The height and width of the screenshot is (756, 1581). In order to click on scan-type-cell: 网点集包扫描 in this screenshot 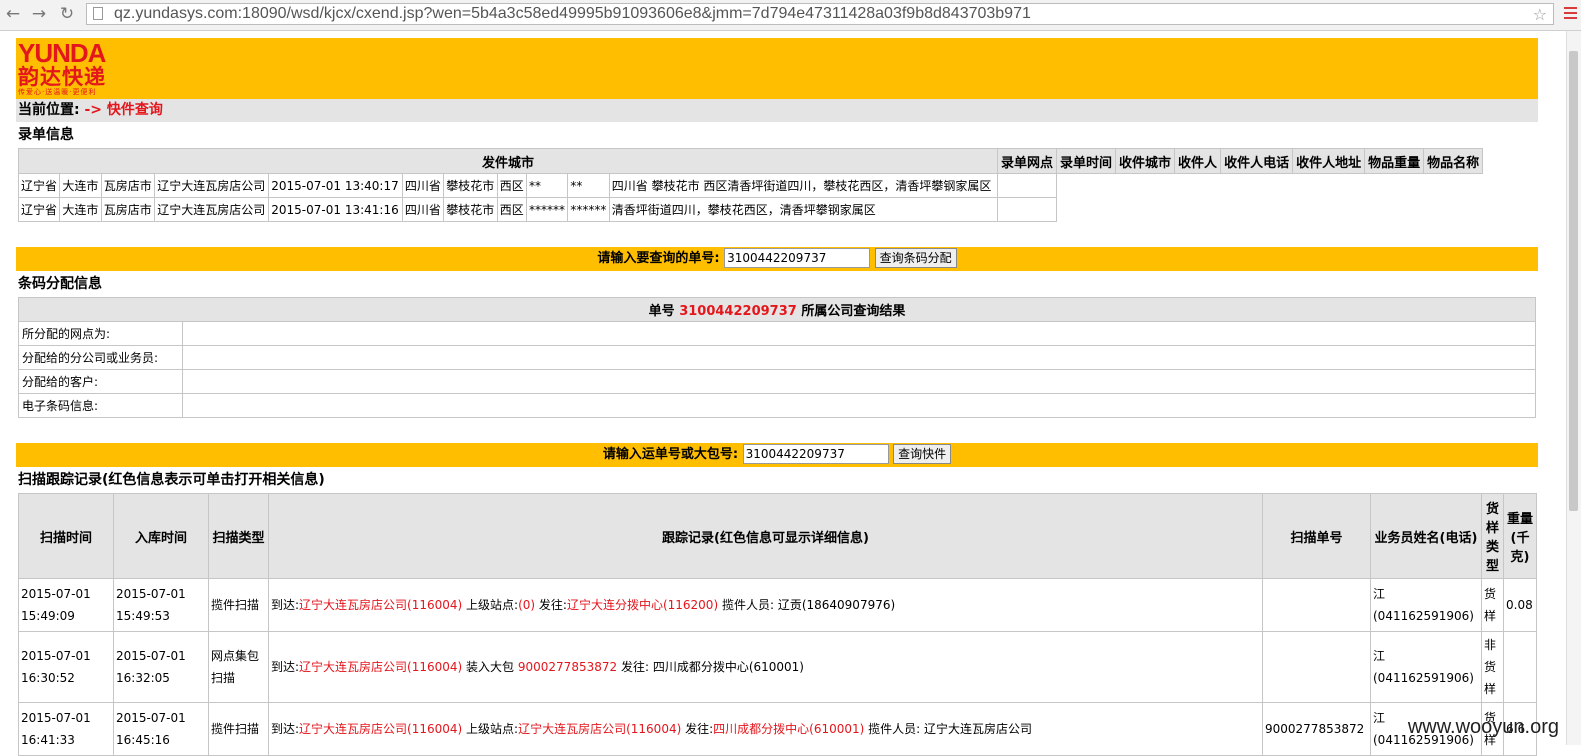, I will do `click(238, 667)`.